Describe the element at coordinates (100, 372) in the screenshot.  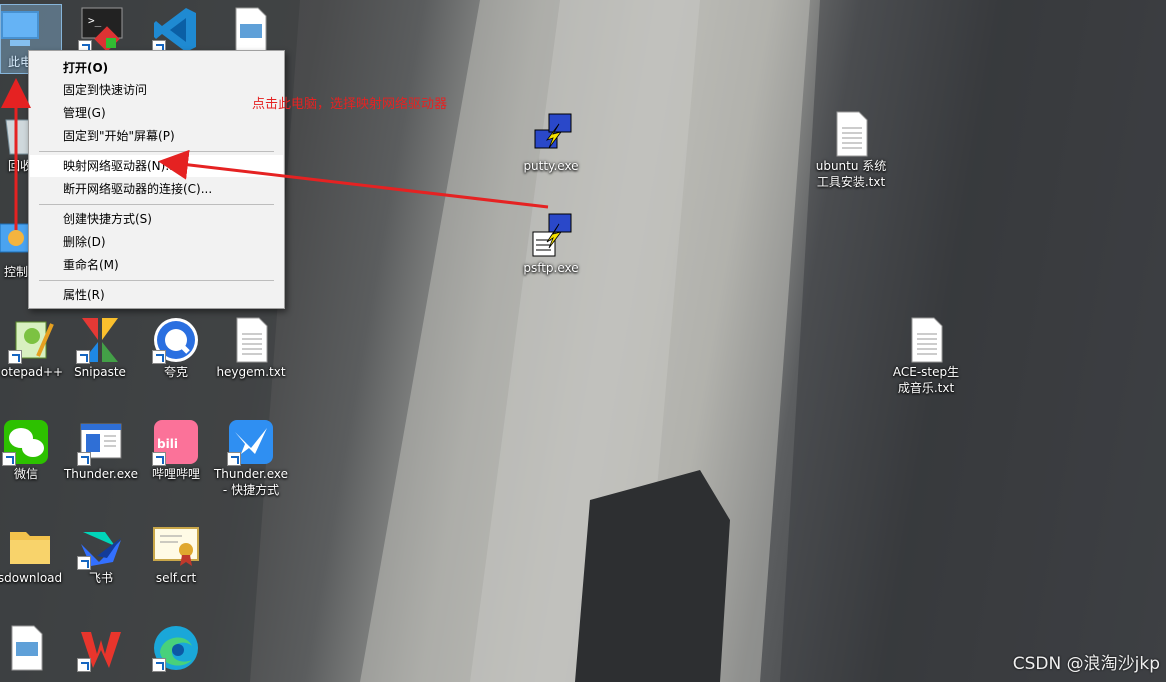
I see `desktop-icon-label: Snipaste` at that location.